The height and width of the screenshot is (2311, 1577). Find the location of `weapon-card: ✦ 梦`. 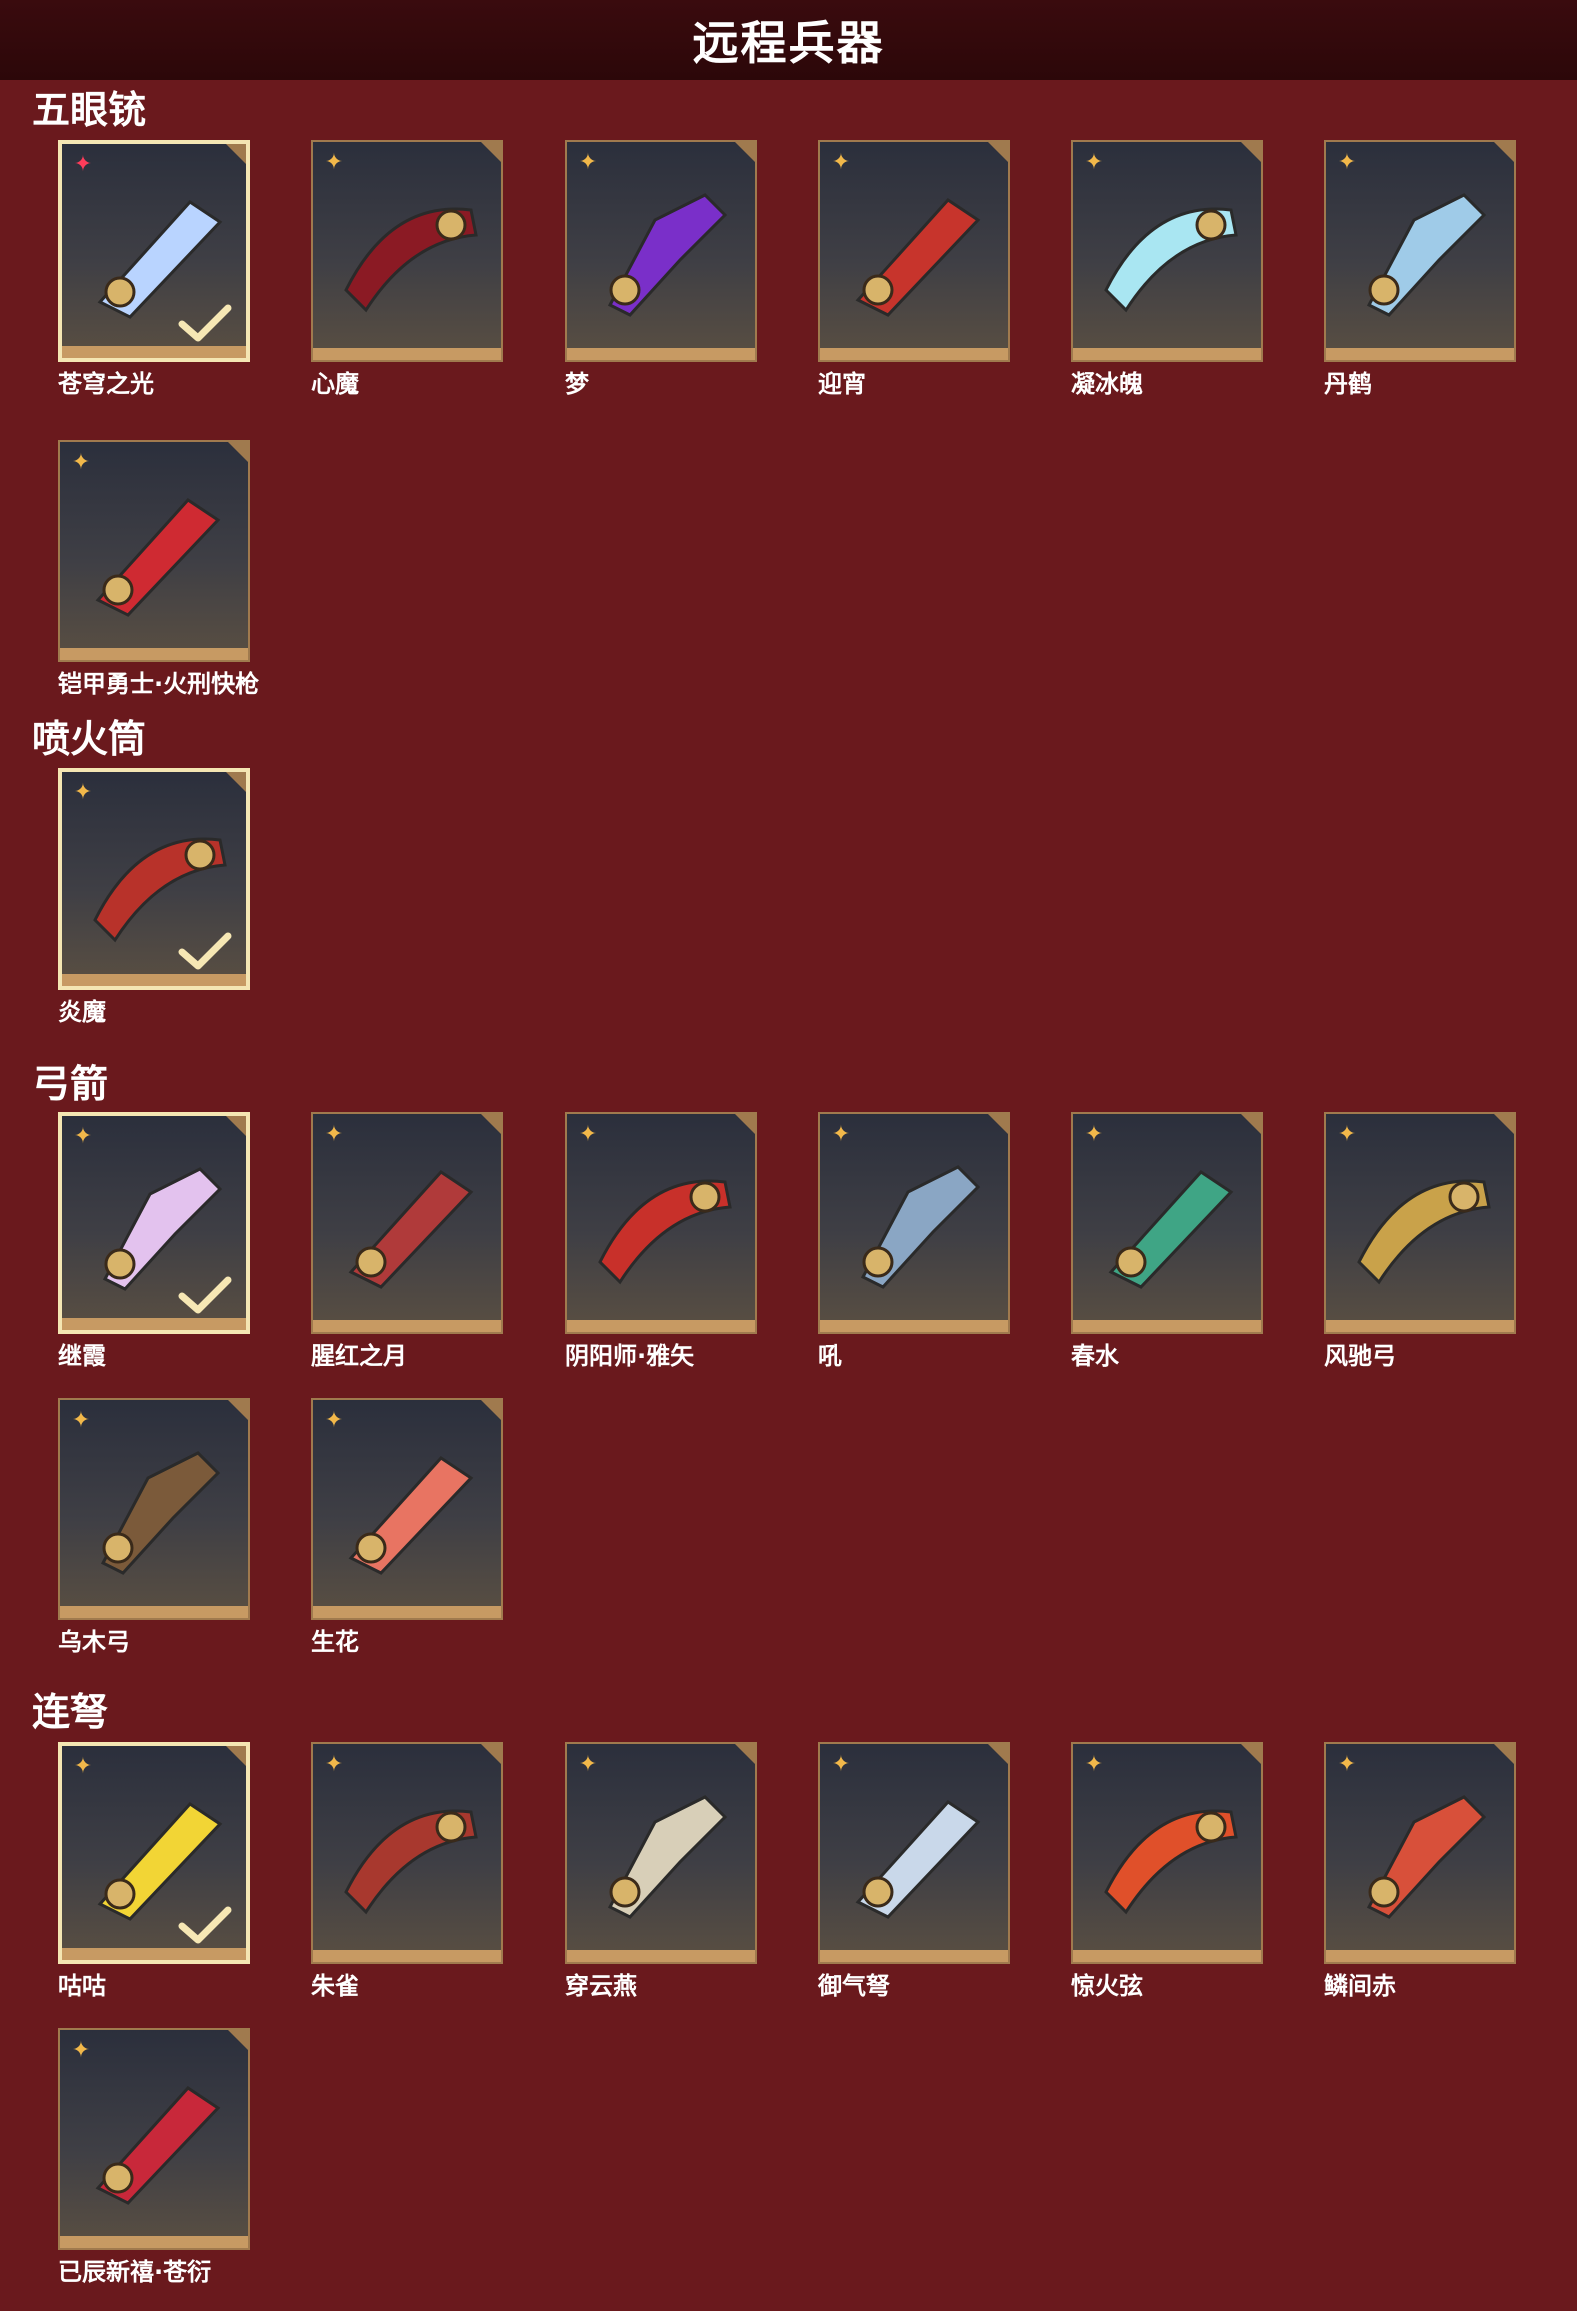

weapon-card: ✦ 梦 is located at coordinates (662, 269).